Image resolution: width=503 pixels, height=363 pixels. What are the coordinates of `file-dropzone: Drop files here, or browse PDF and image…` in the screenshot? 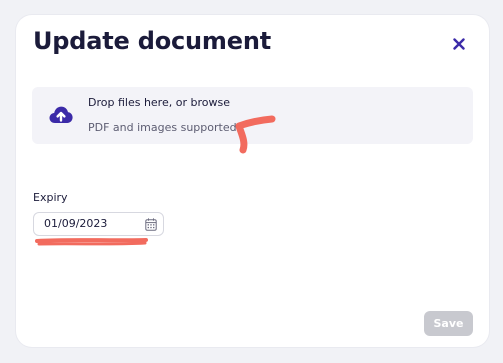 It's located at (252, 115).